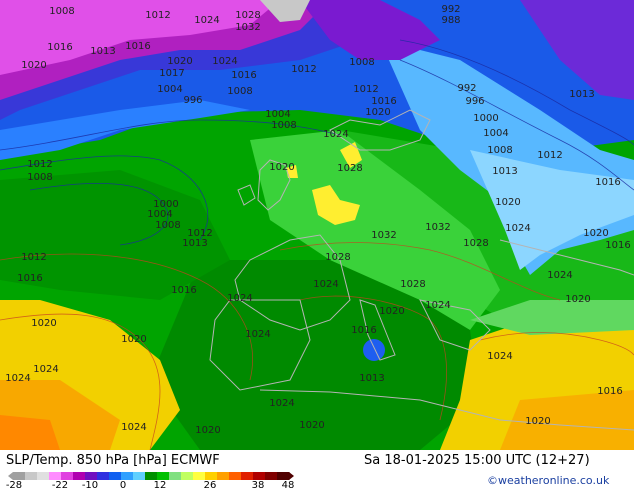  I want to click on color-scale, so click(151, 476).